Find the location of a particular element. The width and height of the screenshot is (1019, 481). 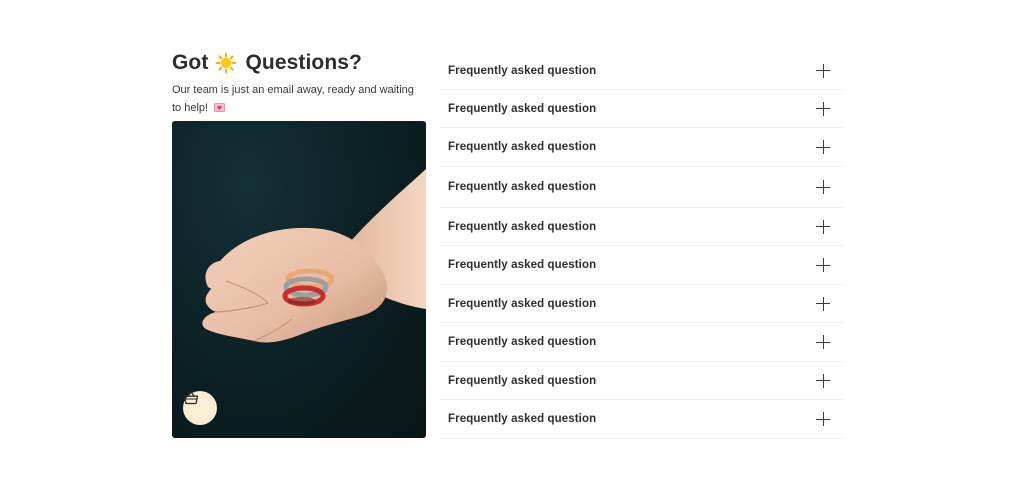

basket-button is located at coordinates (200, 408).